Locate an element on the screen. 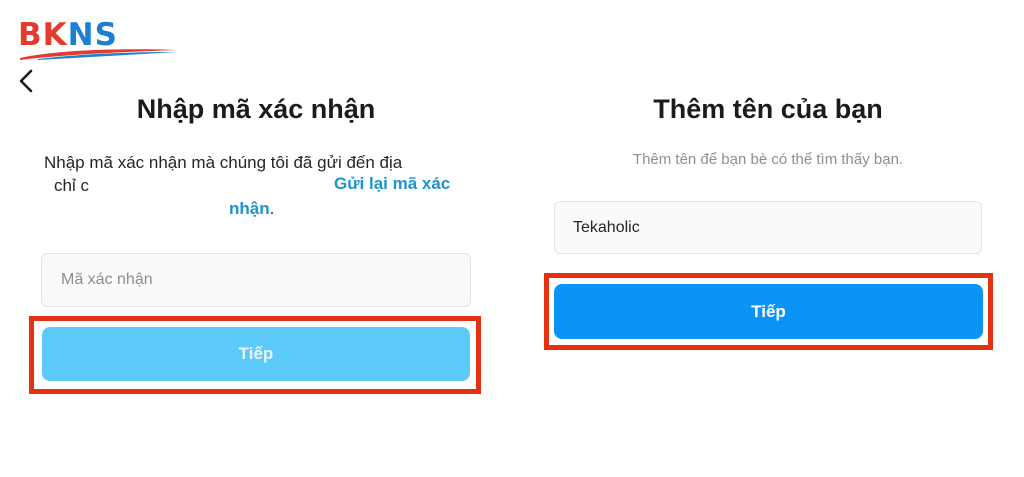 The image size is (1024, 477). verification-code-field is located at coordinates (256, 280).